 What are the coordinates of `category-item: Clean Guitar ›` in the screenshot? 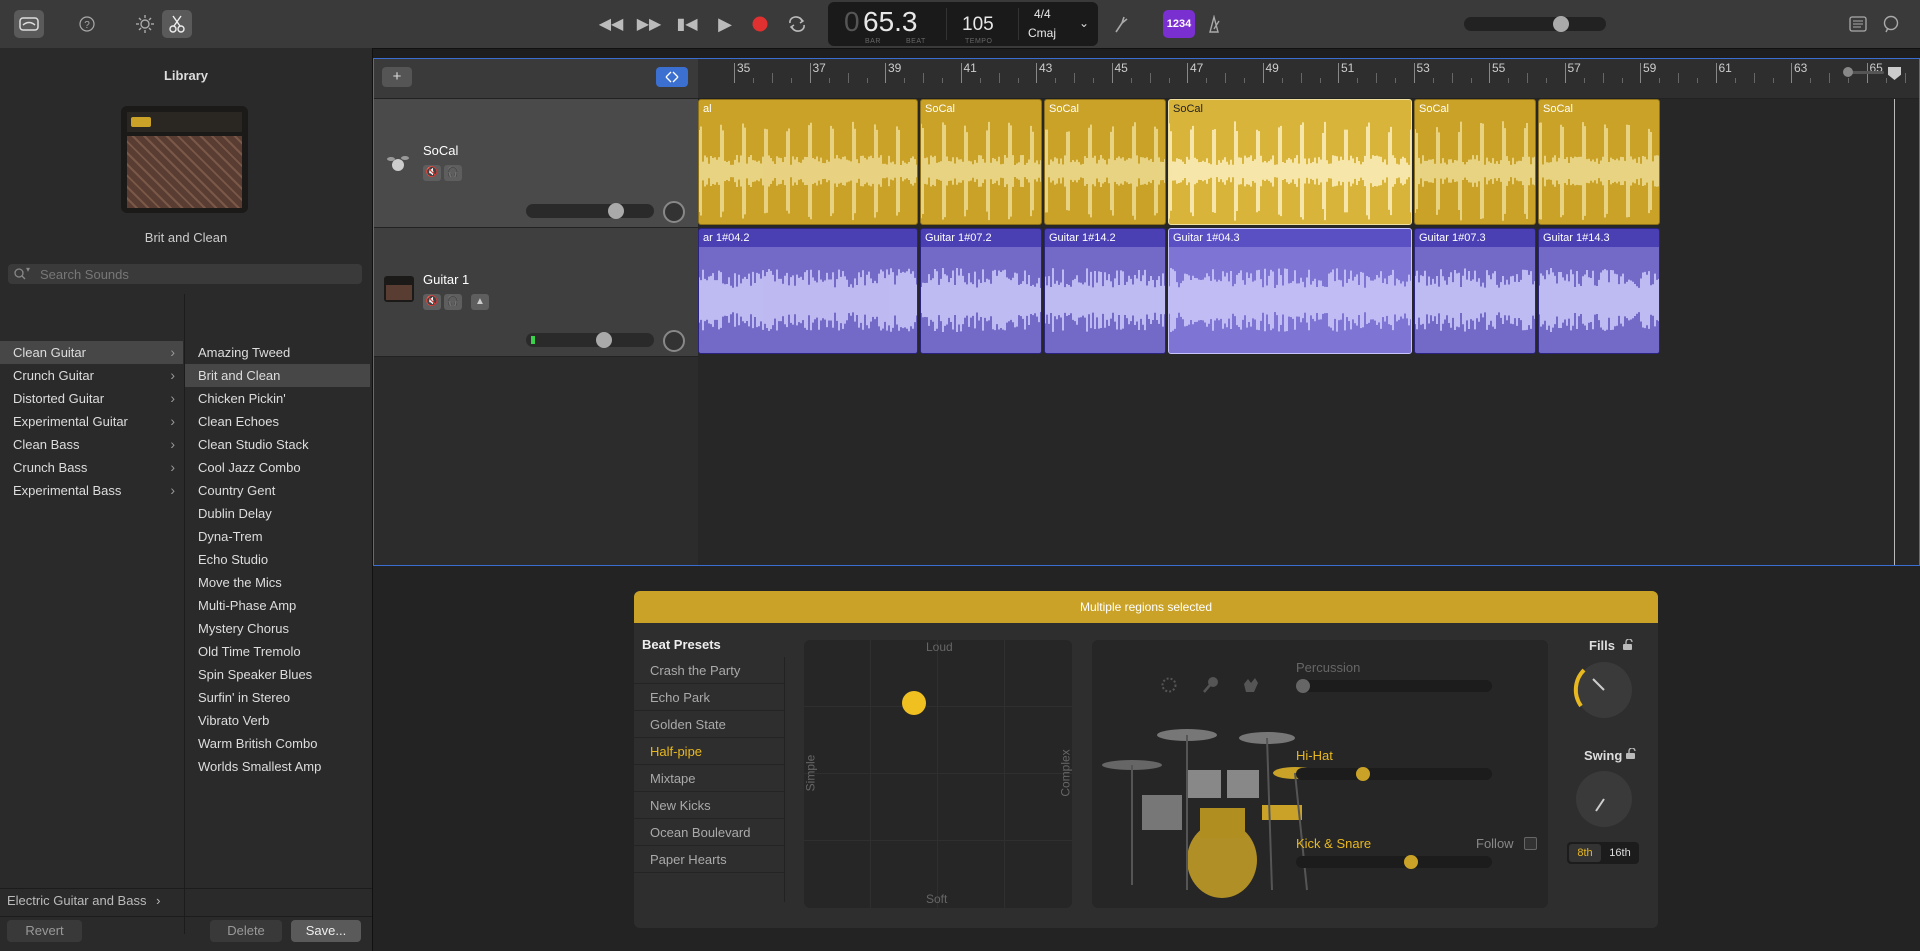 It's located at (91, 352).